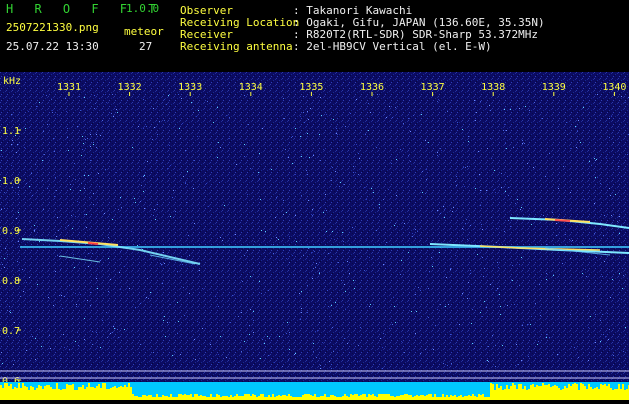 The height and width of the screenshot is (404, 629). What do you see at coordinates (12, 81) in the screenshot?
I see `y-unit-label: kHz` at bounding box center [12, 81].